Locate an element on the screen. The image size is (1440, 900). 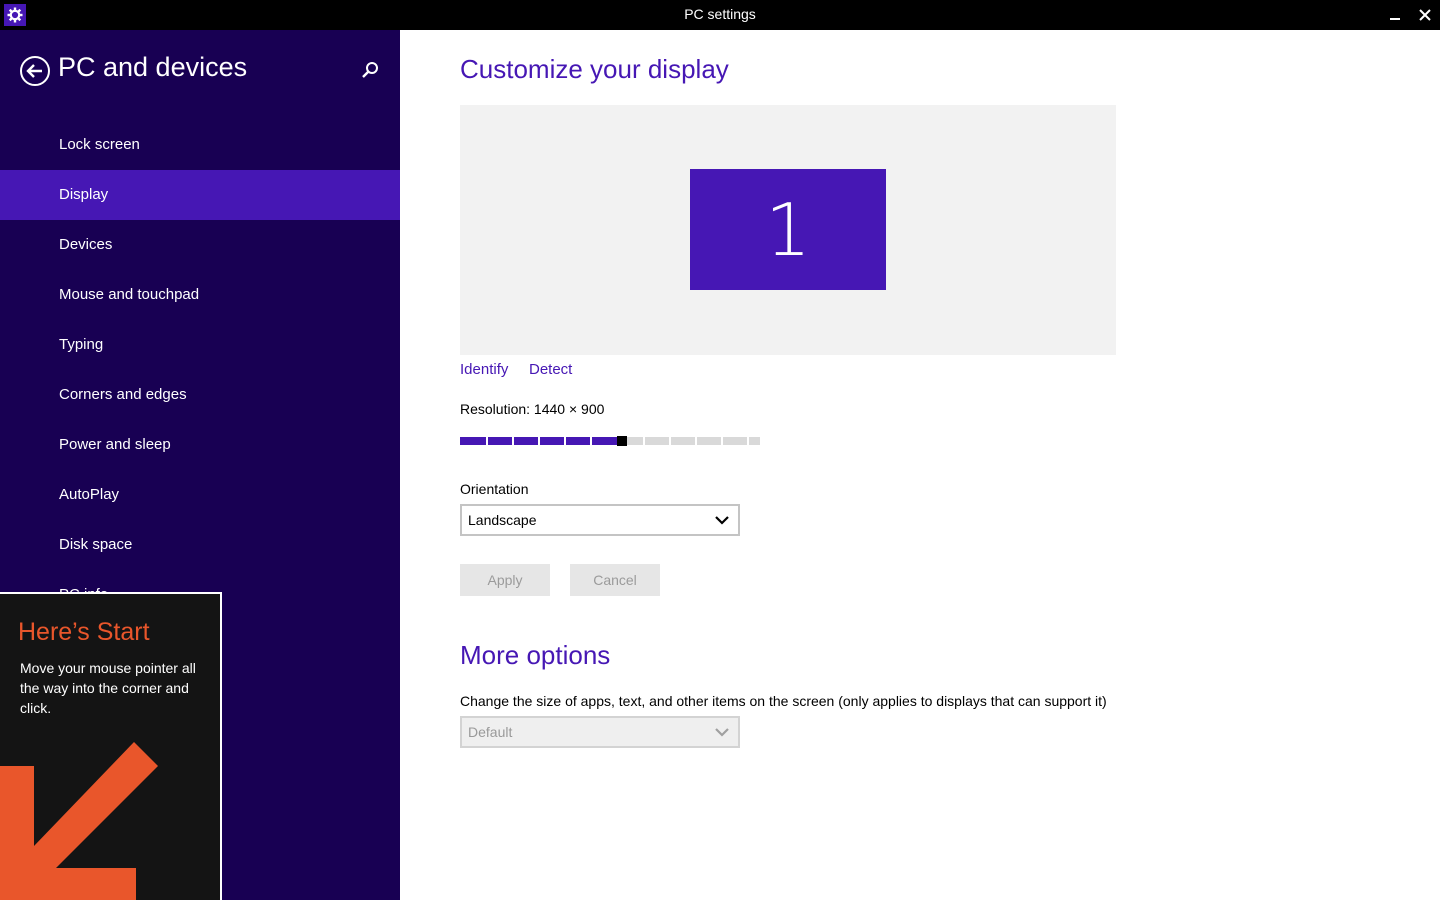
sidebar-item-display: Display is located at coordinates (200, 195).